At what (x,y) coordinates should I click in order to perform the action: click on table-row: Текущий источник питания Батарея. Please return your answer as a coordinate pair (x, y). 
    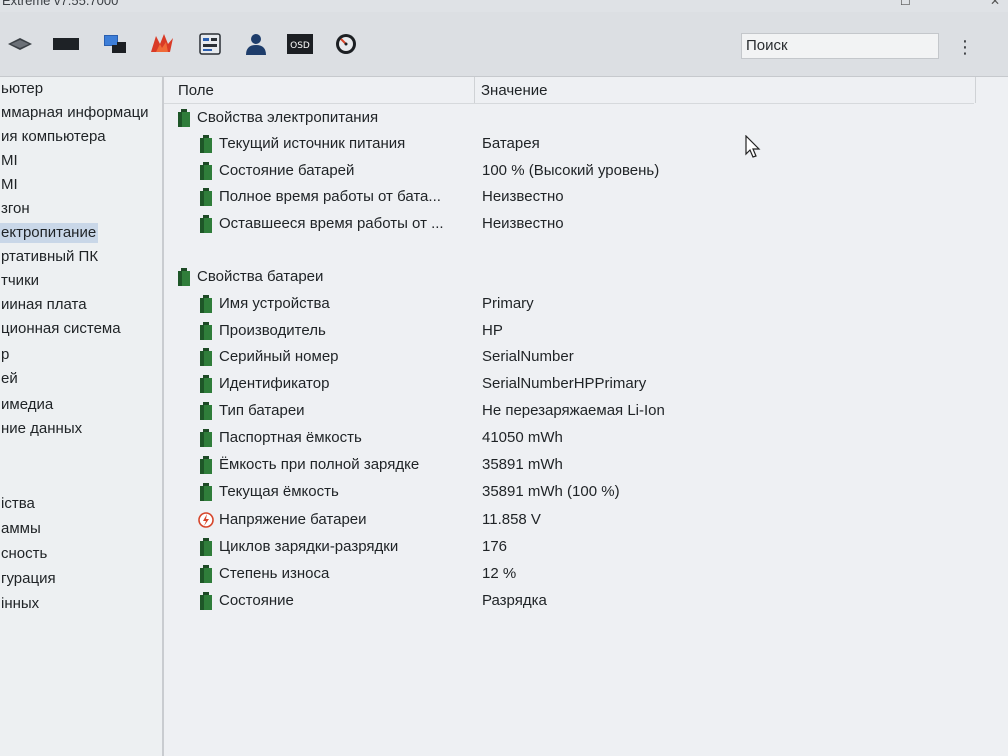
    Looking at the image, I should click on (564, 144).